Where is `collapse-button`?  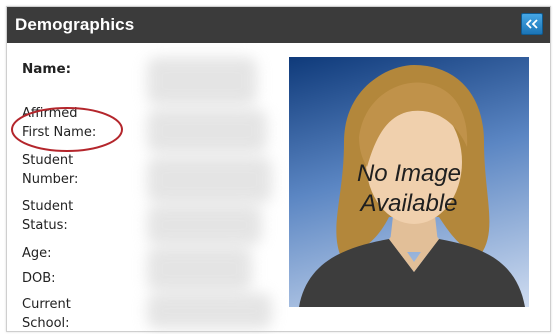
collapse-button is located at coordinates (532, 24).